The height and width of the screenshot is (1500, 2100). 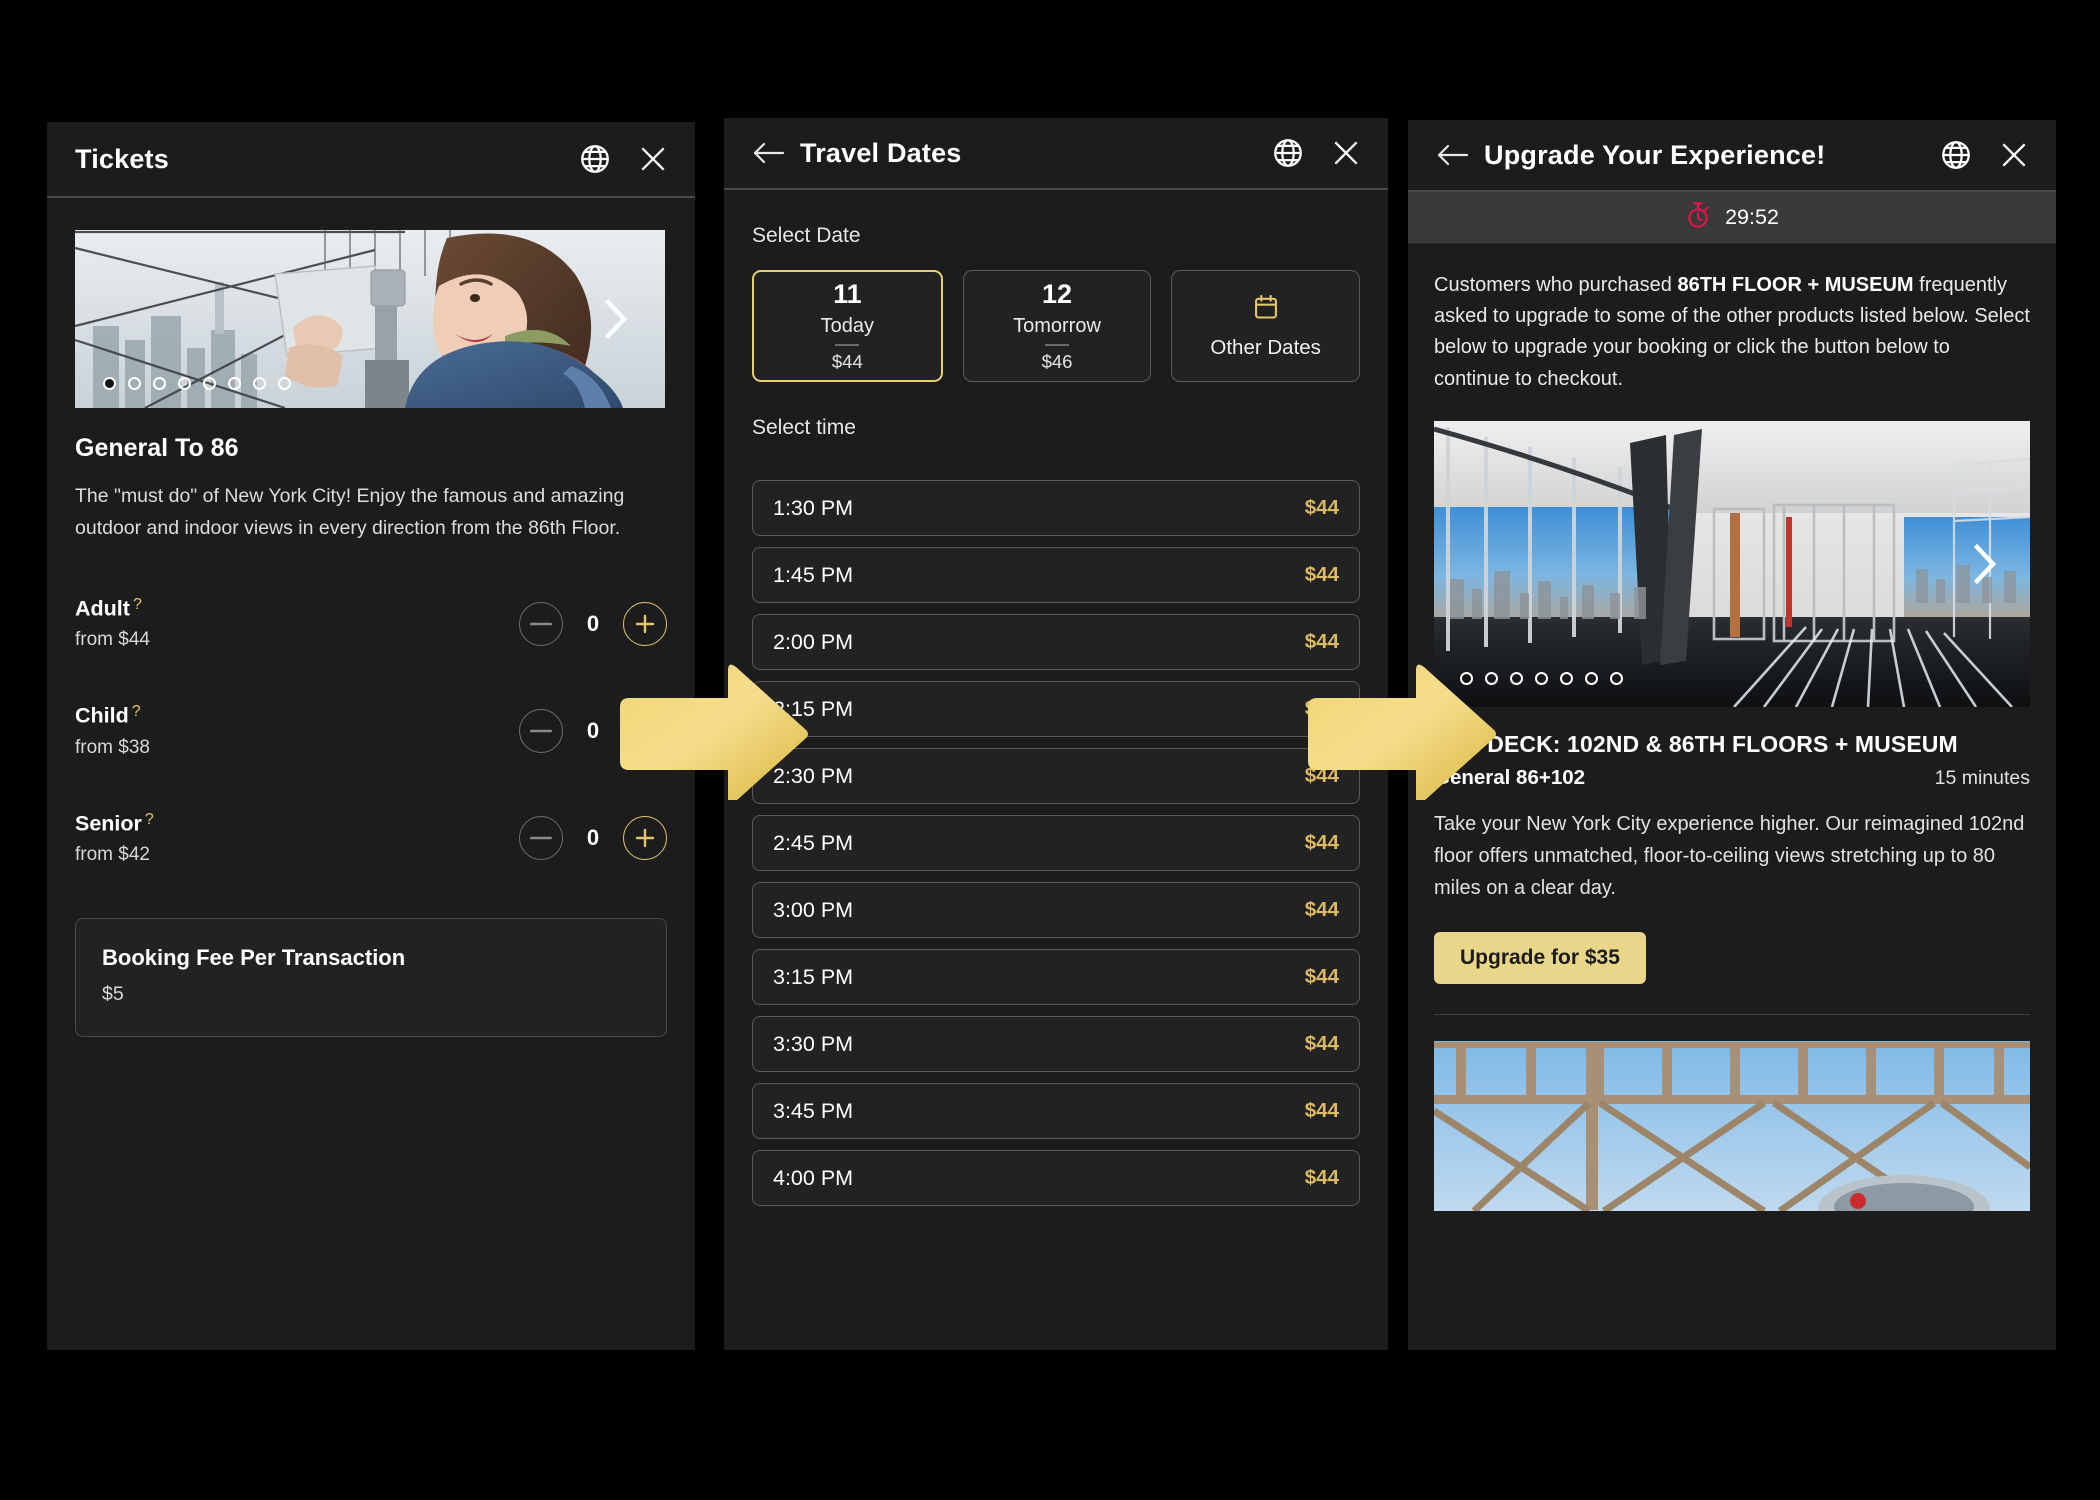 I want to click on date-price: $46, so click(x=1057, y=361).